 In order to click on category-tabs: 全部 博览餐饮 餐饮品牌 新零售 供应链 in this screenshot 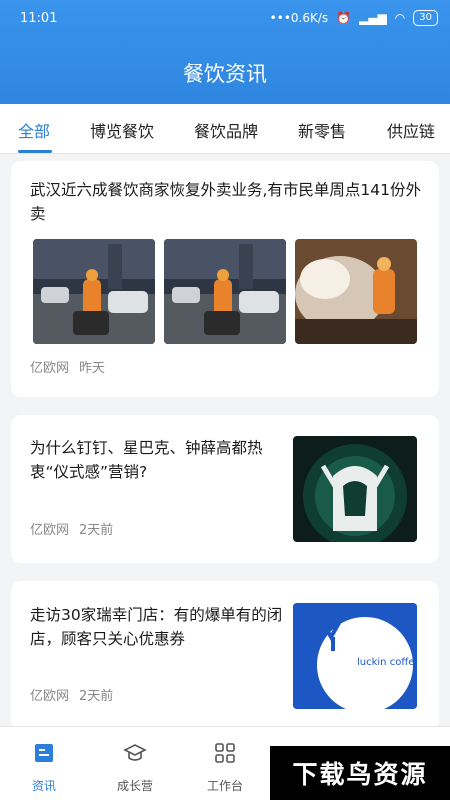, I will do `click(225, 129)`.